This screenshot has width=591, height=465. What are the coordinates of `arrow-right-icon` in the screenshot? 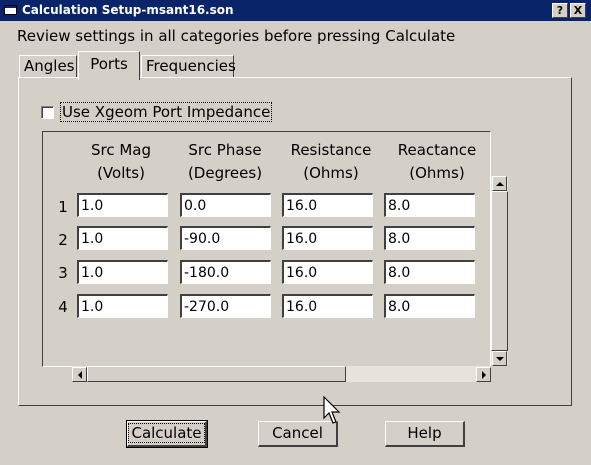 It's located at (483, 374).